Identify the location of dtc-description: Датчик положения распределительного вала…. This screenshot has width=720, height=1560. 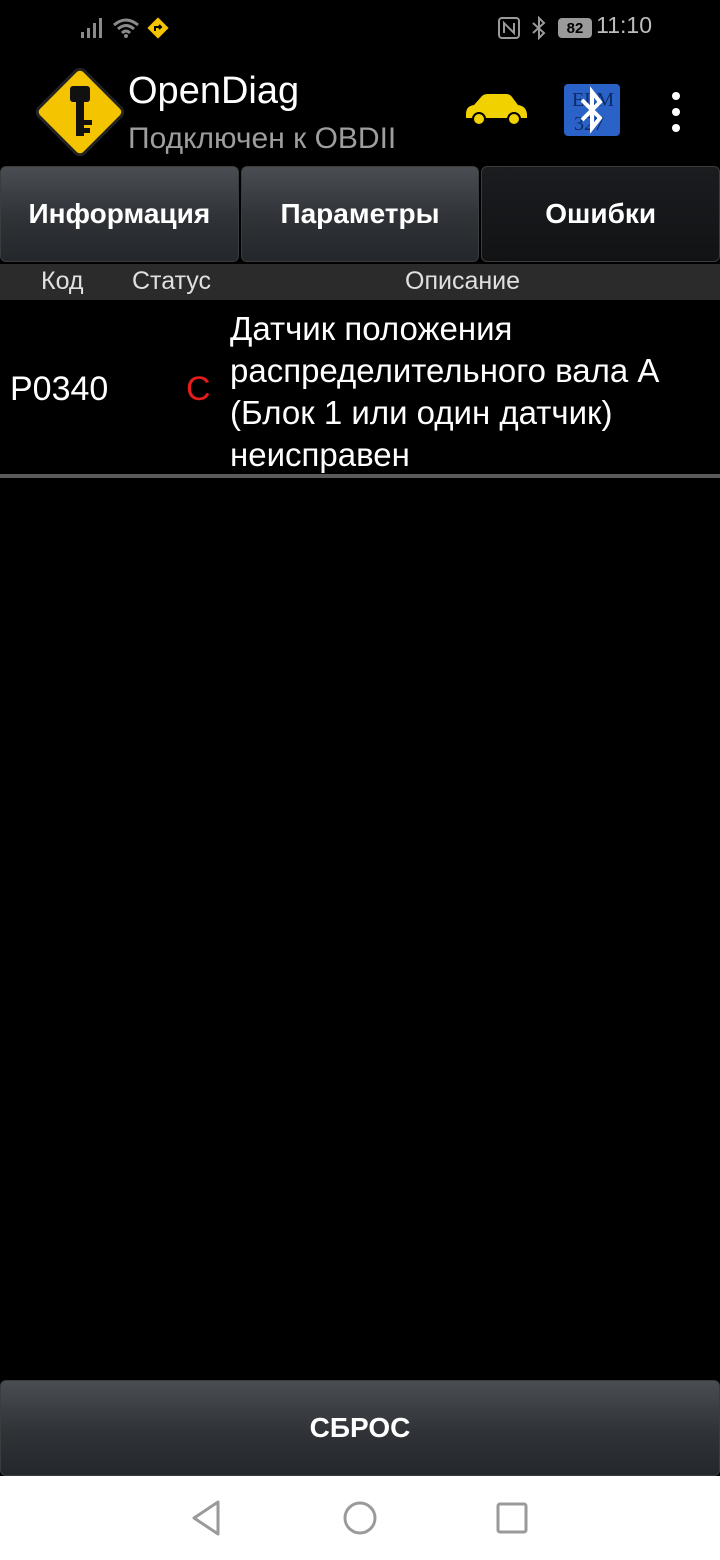
(444, 391).